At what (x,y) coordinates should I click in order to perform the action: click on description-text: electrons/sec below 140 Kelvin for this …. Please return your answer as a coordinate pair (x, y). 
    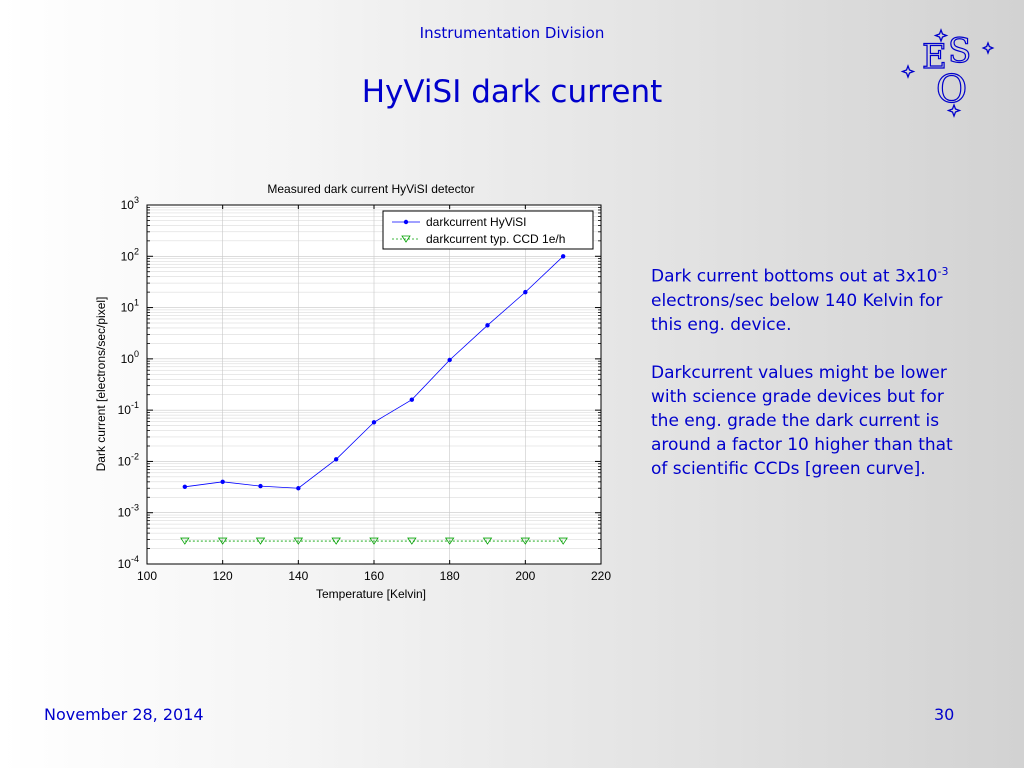
    Looking at the image, I should click on (797, 312).